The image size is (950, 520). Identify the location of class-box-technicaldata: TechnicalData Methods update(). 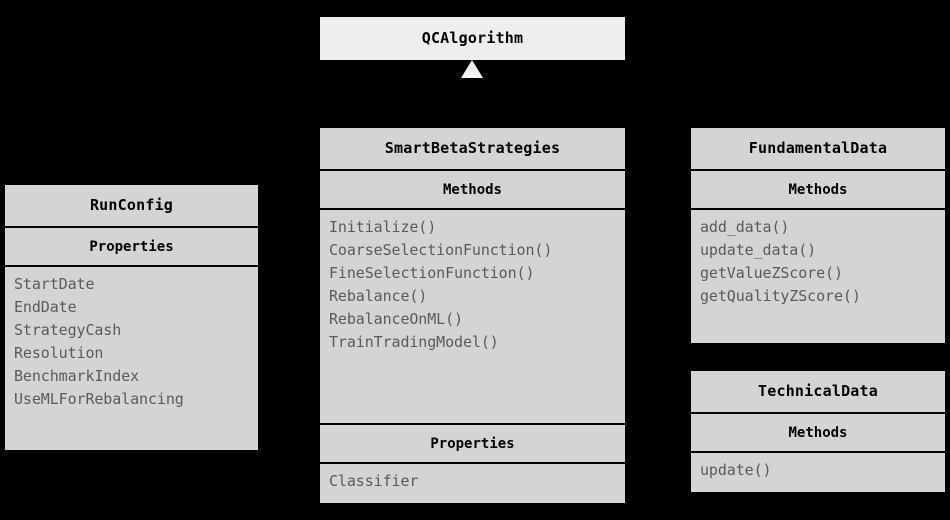
(818, 431).